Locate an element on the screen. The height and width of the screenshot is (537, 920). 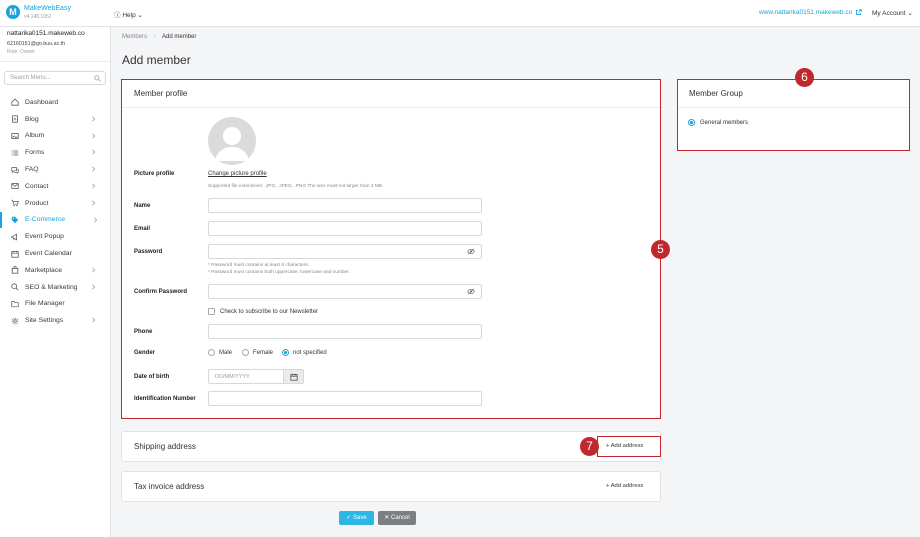
sidebar-item-event-calendar: Event Calendar is located at coordinates (55, 253).